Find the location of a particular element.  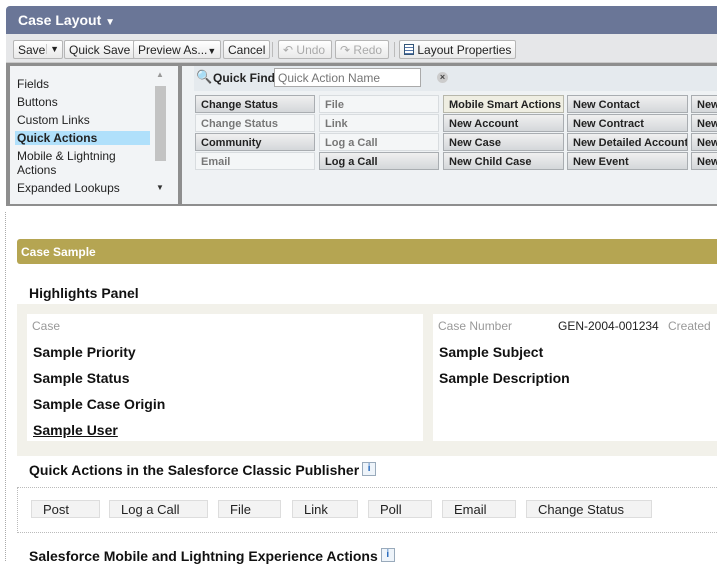

field-value: Sample Subject is located at coordinates (491, 352).